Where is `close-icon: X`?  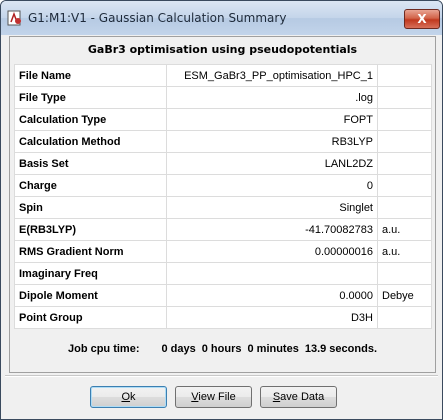 close-icon: X is located at coordinates (422, 19).